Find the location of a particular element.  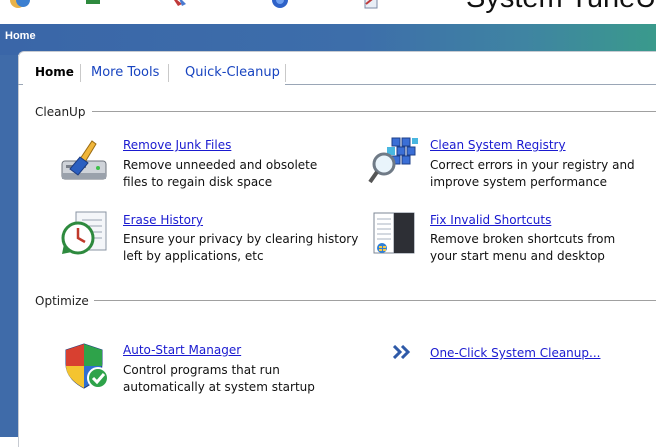

left-edge is located at coordinates (9, 246).